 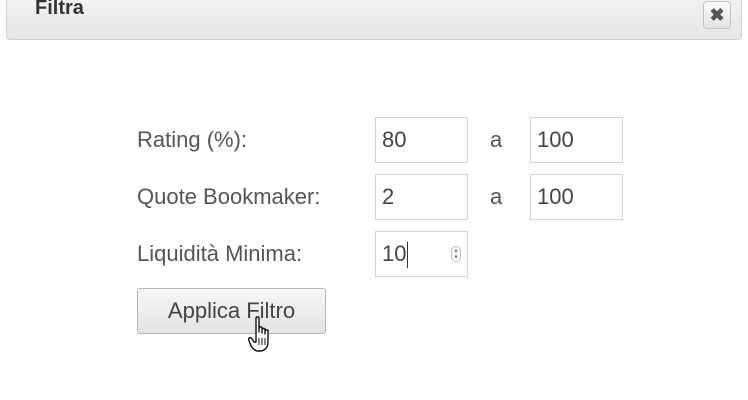 What do you see at coordinates (496, 196) in the screenshot?
I see `odds-separator: a` at bounding box center [496, 196].